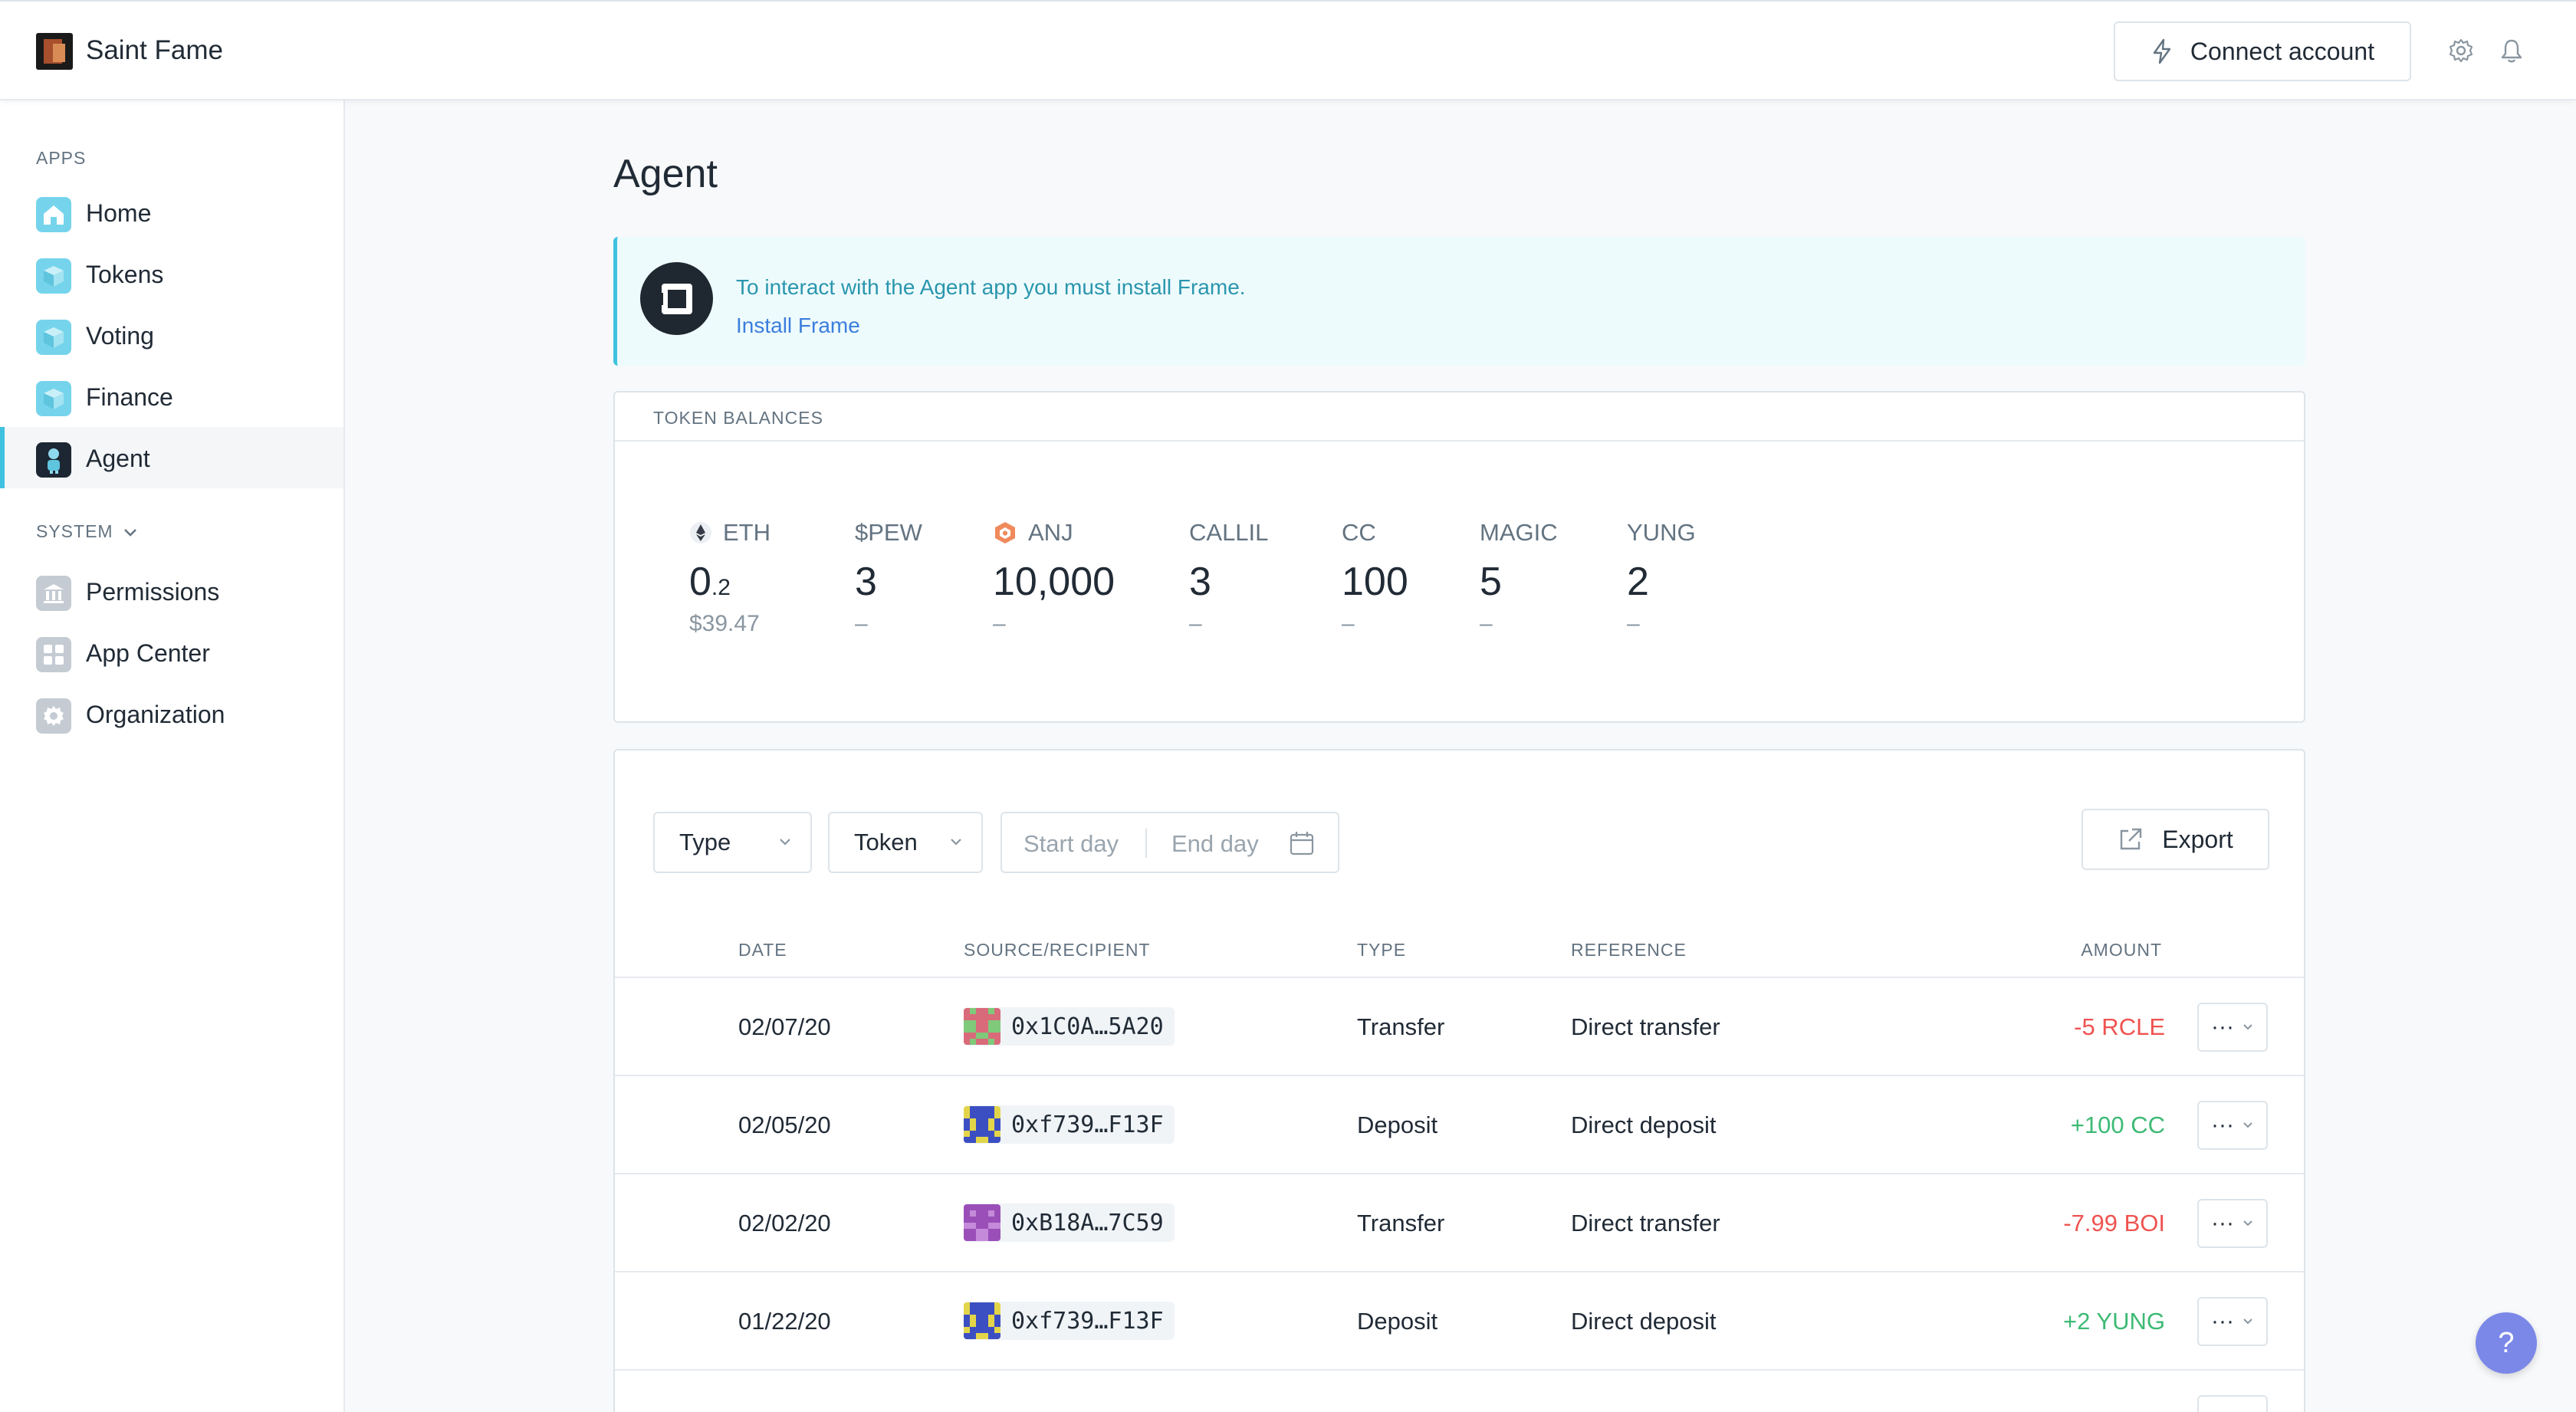 Image resolution: width=2576 pixels, height=1412 pixels. Describe the element at coordinates (2223, 1321) in the screenshot. I see `ellipsis-icon: ···` at that location.